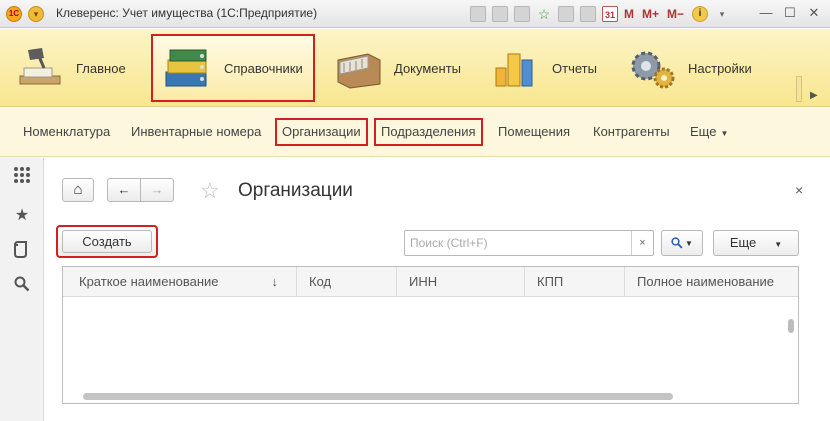 This screenshot has height=421, width=830. I want to click on search-clear-icon: ×, so click(642, 243).